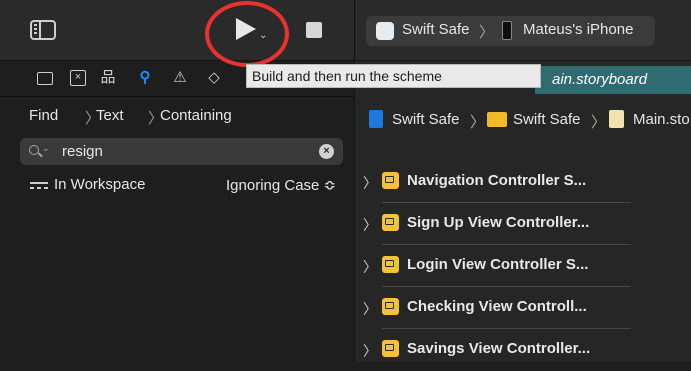 This screenshot has width=691, height=371. What do you see at coordinates (177, 96) in the screenshot?
I see `divider` at bounding box center [177, 96].